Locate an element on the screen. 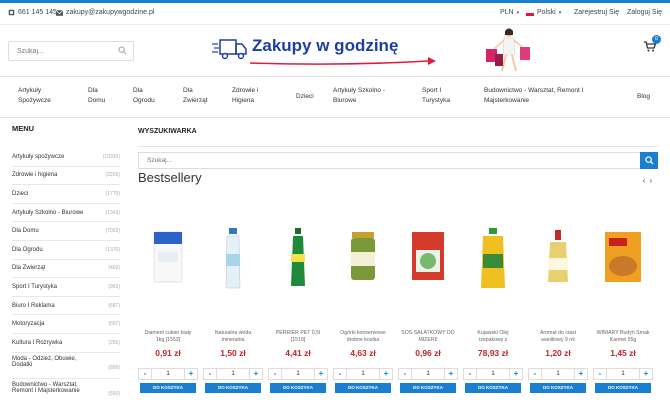 The image size is (670, 400). sidebar-item-label: Motoryzacja is located at coordinates (28, 324).